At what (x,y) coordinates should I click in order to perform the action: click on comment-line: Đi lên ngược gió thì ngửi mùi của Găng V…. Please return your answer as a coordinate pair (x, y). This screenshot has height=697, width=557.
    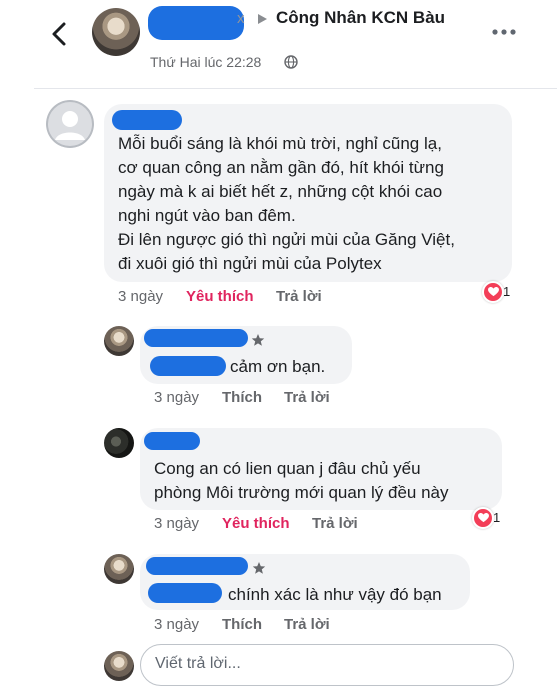
    Looking at the image, I should click on (286, 239).